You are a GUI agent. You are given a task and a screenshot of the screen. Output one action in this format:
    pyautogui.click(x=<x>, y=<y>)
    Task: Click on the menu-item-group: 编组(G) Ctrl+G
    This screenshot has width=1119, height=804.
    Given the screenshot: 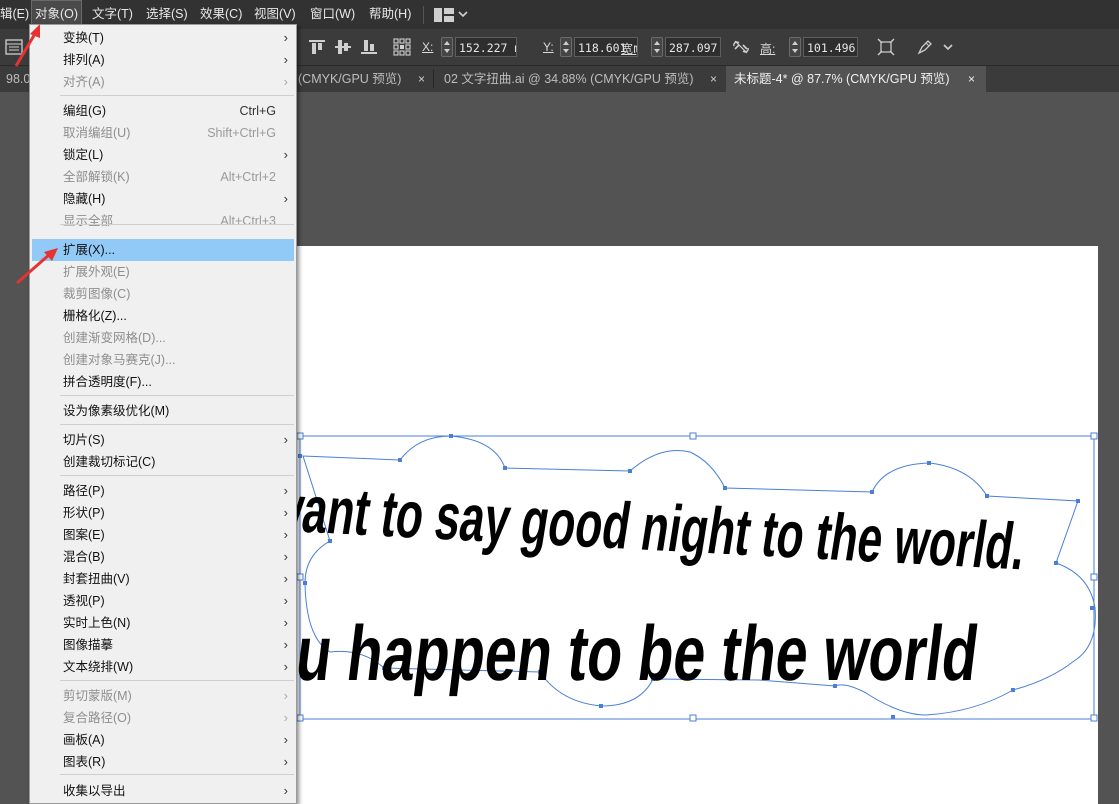 What is the action you would take?
    pyautogui.click(x=163, y=111)
    